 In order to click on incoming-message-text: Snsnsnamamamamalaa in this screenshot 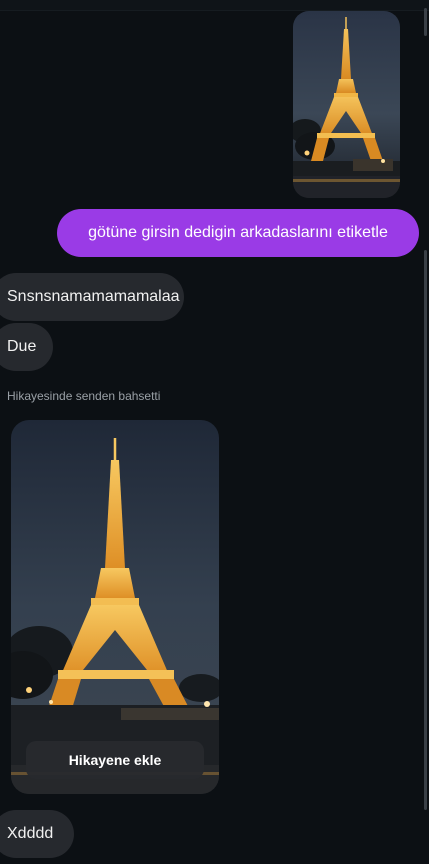, I will do `click(93, 296)`.